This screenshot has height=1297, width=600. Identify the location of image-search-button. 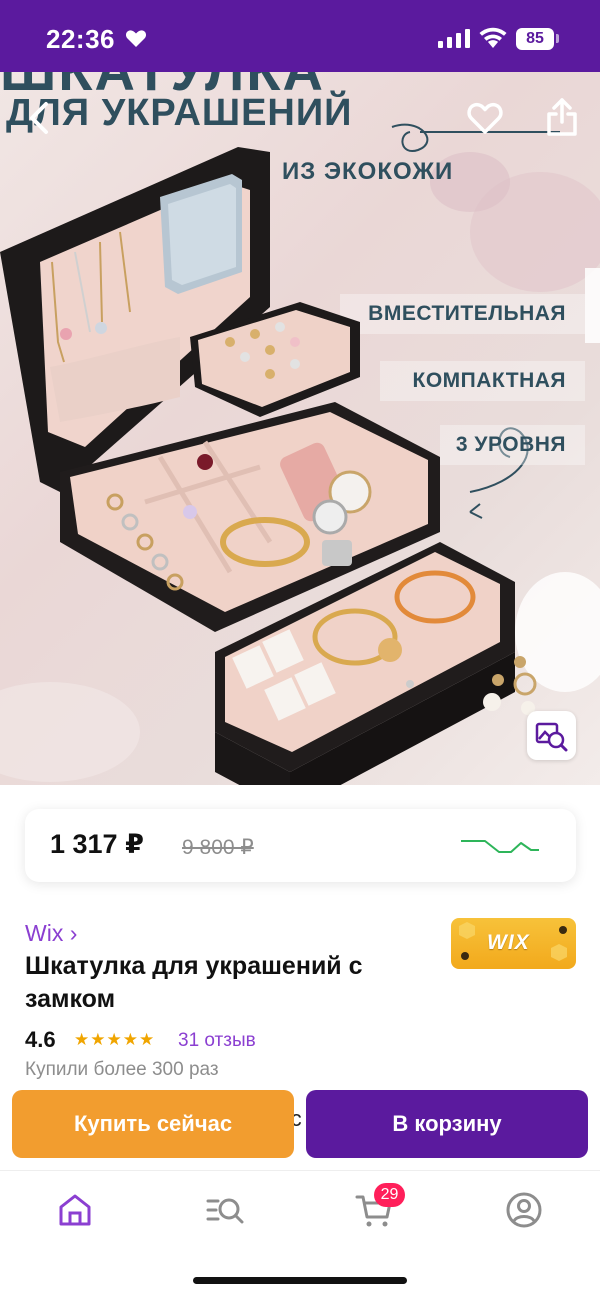
(551, 735).